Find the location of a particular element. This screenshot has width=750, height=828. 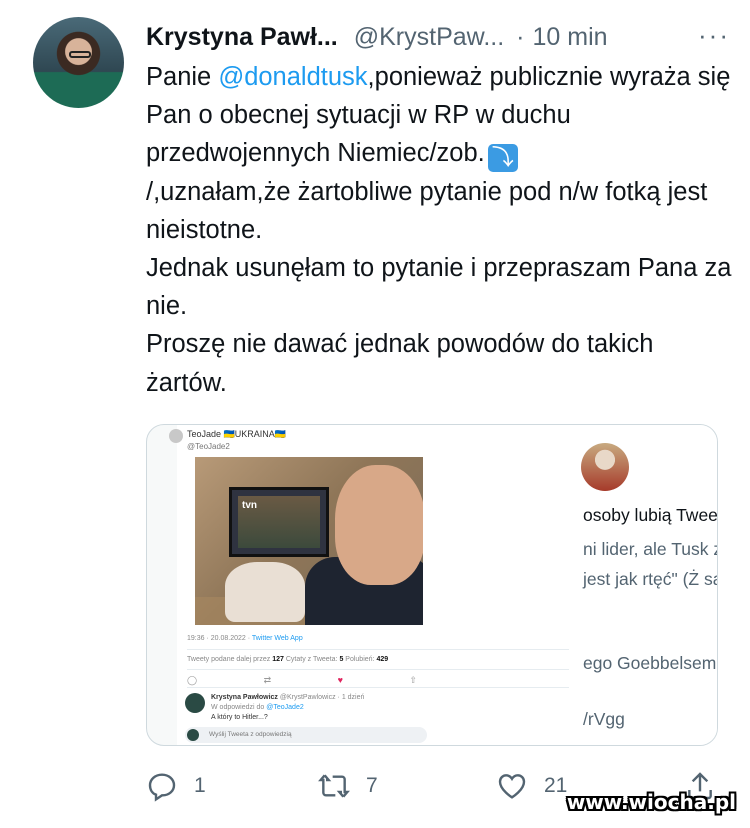

inner-actions: ◯ ⇄ ♥ ⇧ is located at coordinates (302, 680).